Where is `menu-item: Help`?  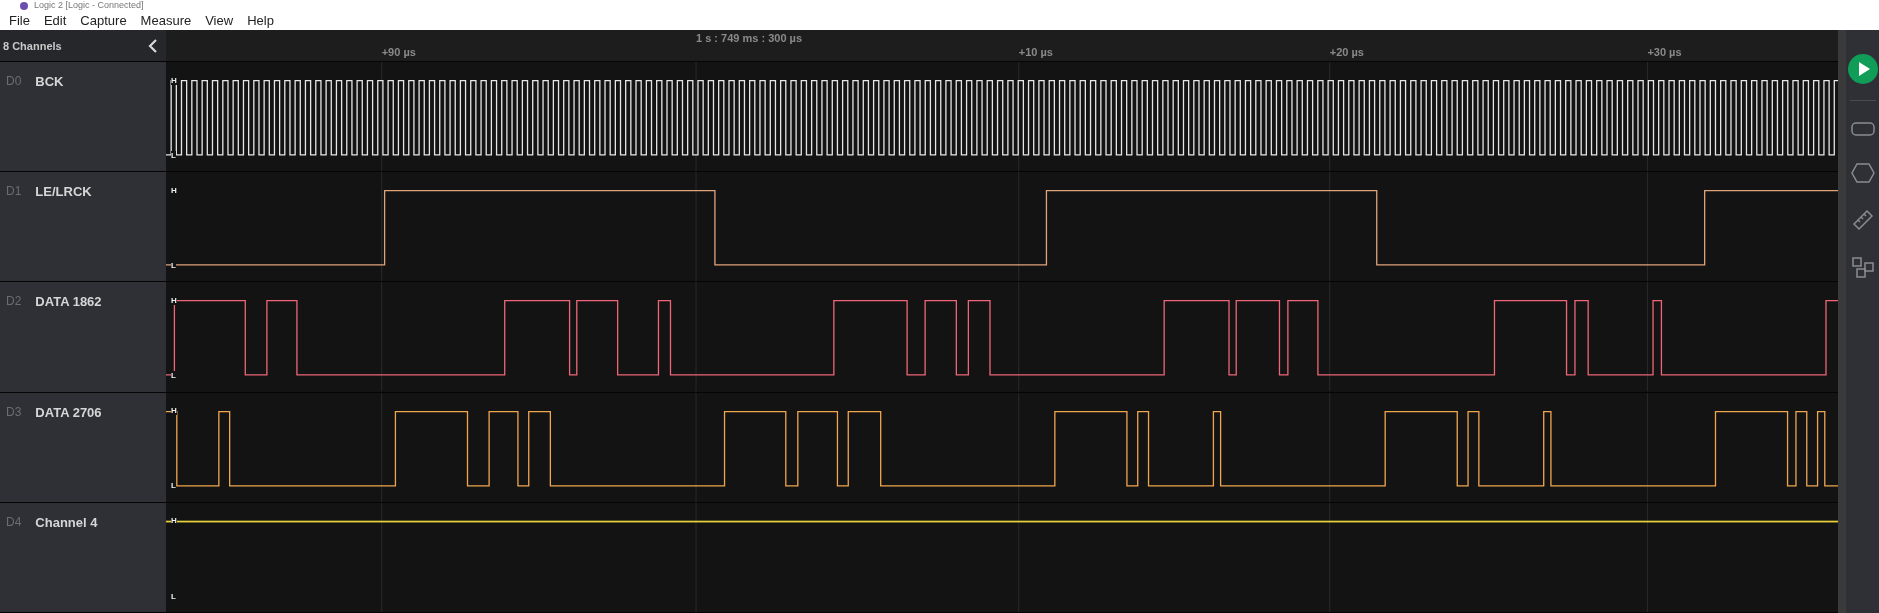 menu-item: Help is located at coordinates (260, 20).